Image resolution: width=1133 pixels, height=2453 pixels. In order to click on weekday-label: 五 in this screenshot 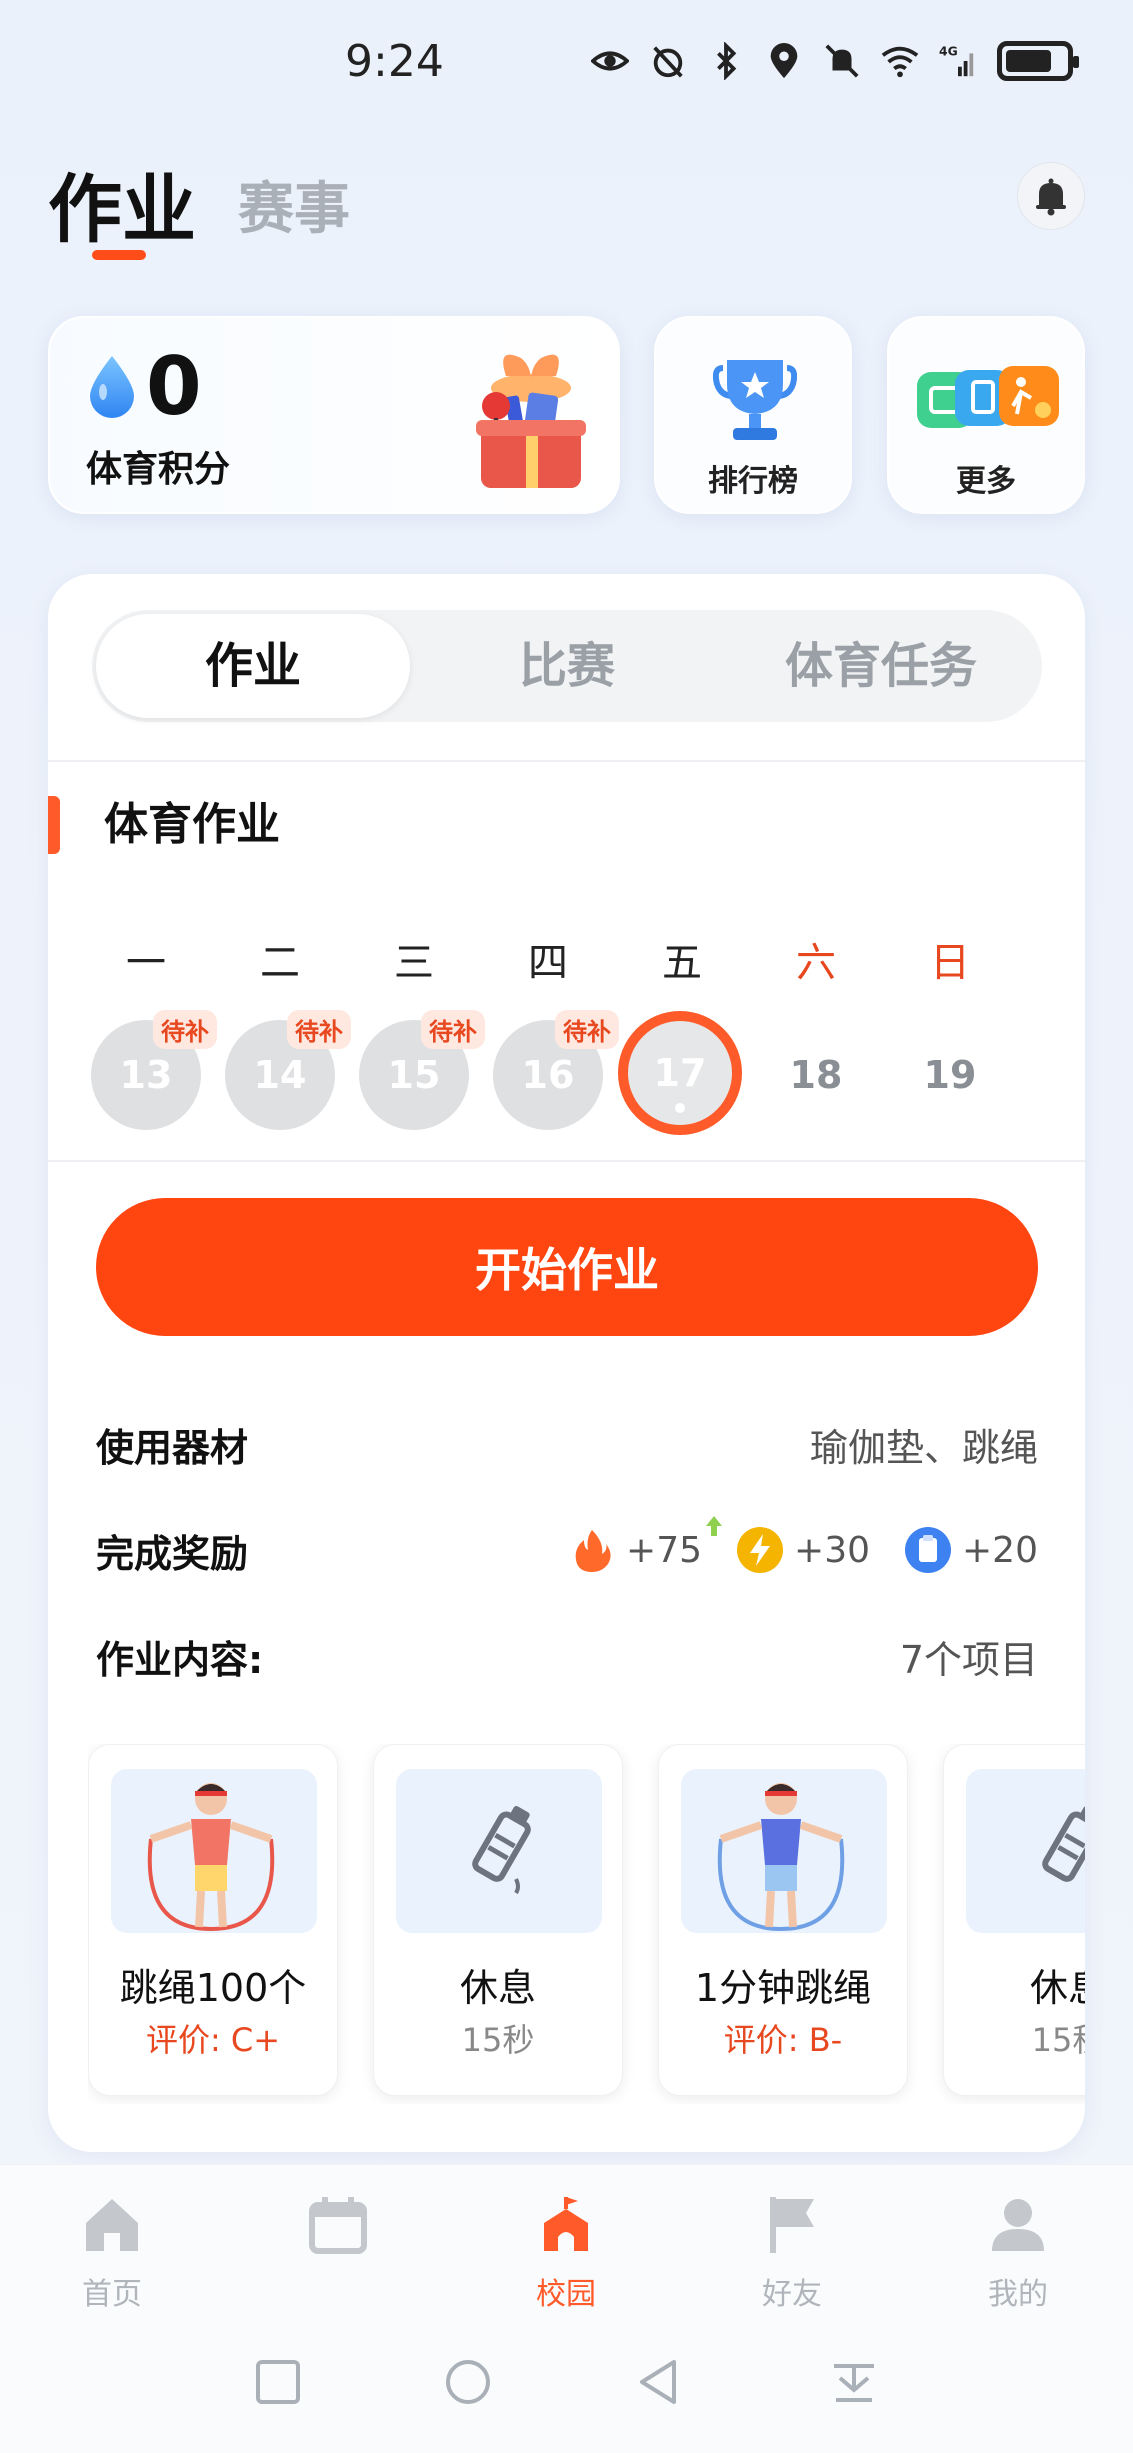, I will do `click(682, 963)`.